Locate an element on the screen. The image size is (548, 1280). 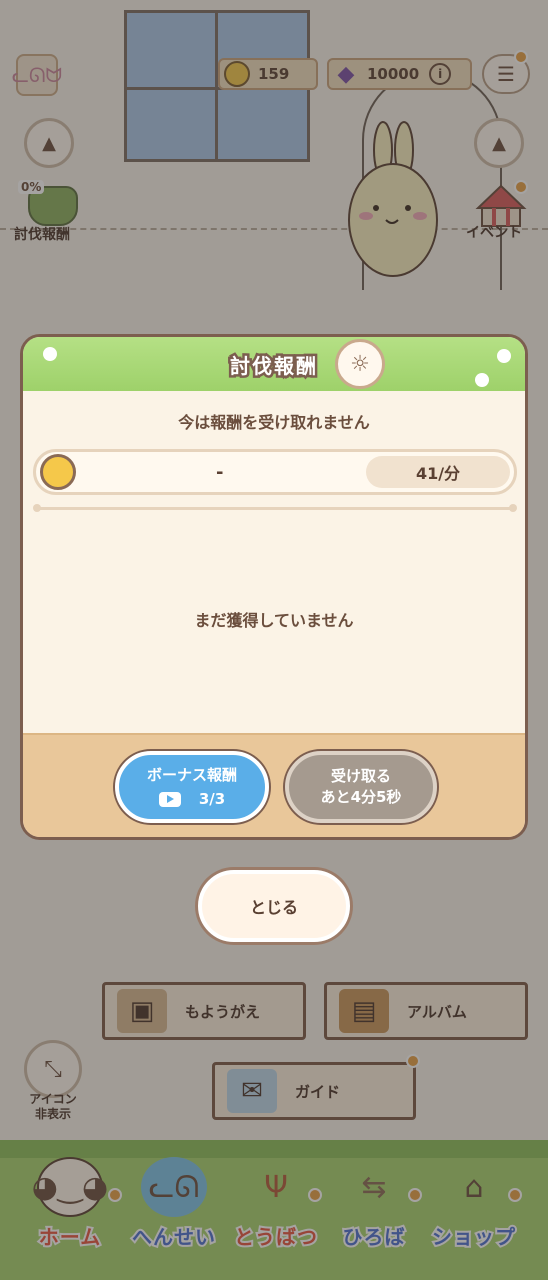
bonus-reward-label: ボーナス報酬 is located at coordinates (191, 775).